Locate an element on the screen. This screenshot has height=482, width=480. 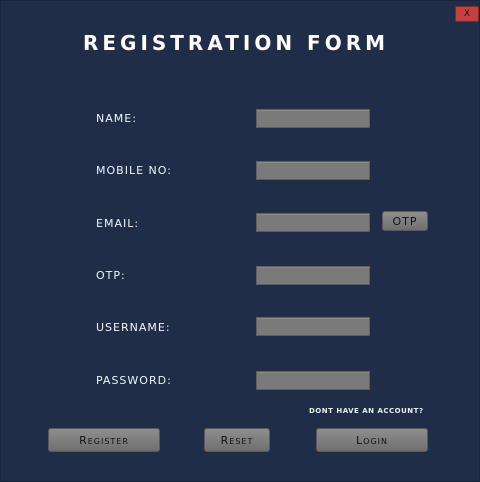
otp-button: OTP is located at coordinates (405, 221).